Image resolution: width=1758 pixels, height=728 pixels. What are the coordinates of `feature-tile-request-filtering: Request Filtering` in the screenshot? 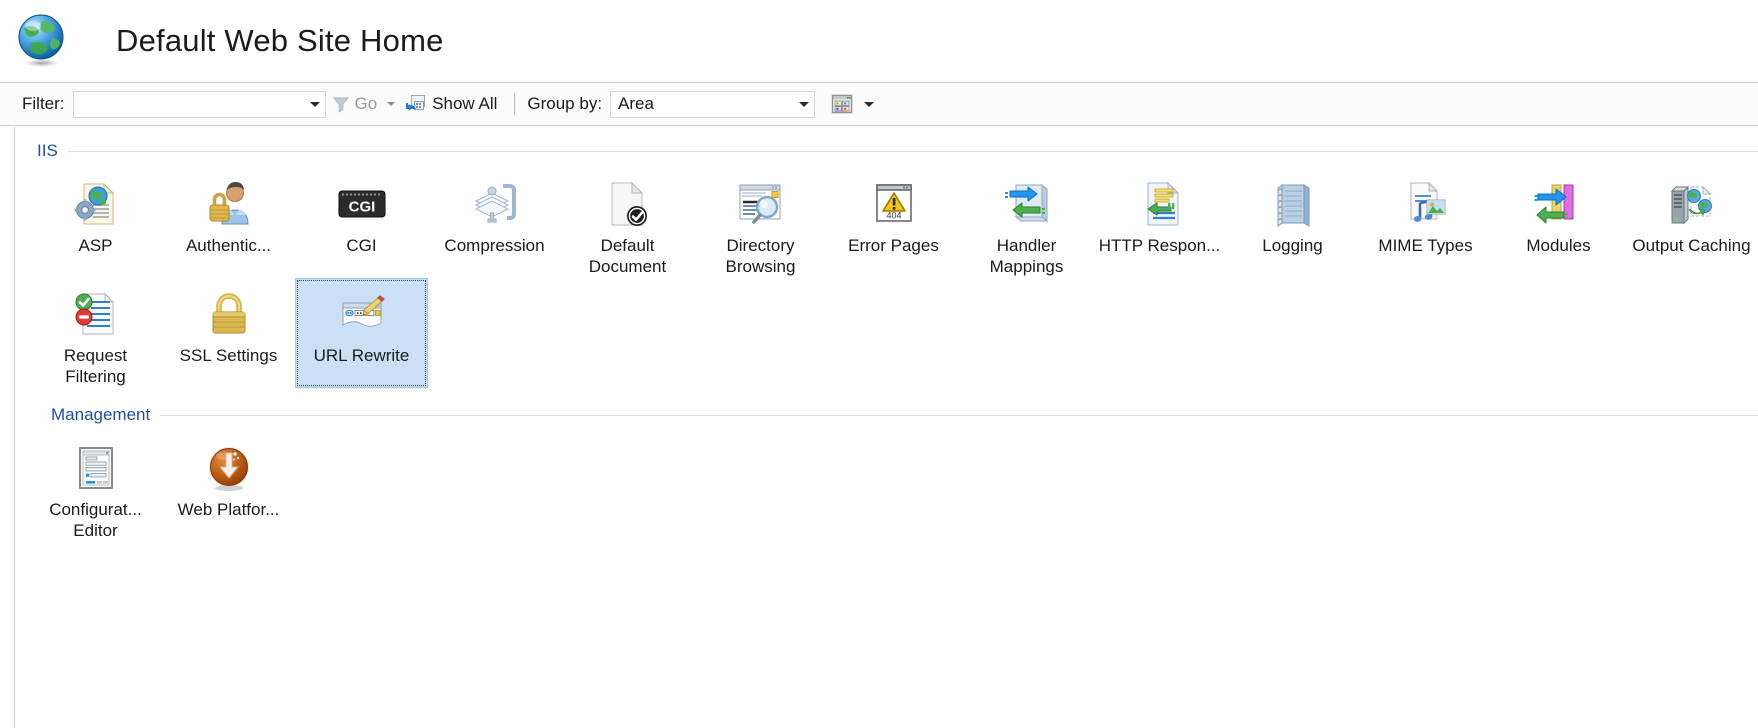 It's located at (95, 333).